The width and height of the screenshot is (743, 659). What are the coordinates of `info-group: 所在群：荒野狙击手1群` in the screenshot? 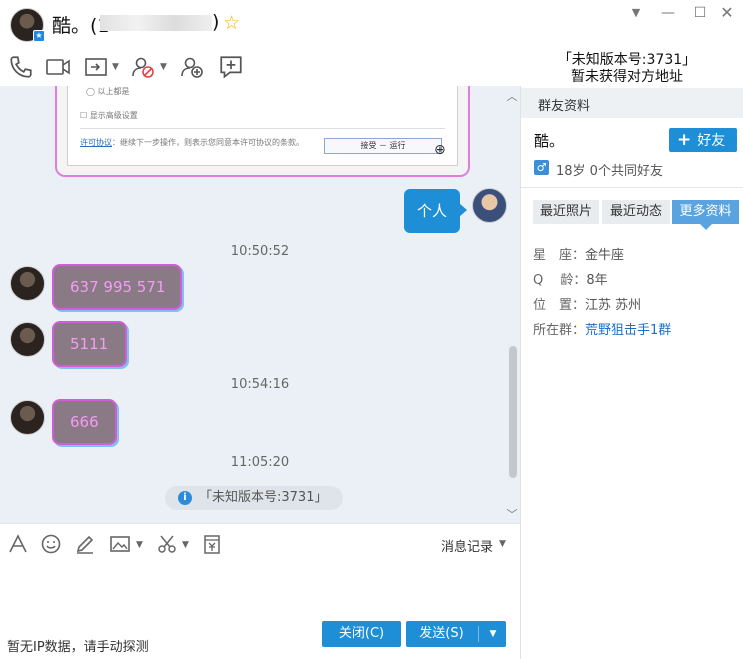 It's located at (602, 328).